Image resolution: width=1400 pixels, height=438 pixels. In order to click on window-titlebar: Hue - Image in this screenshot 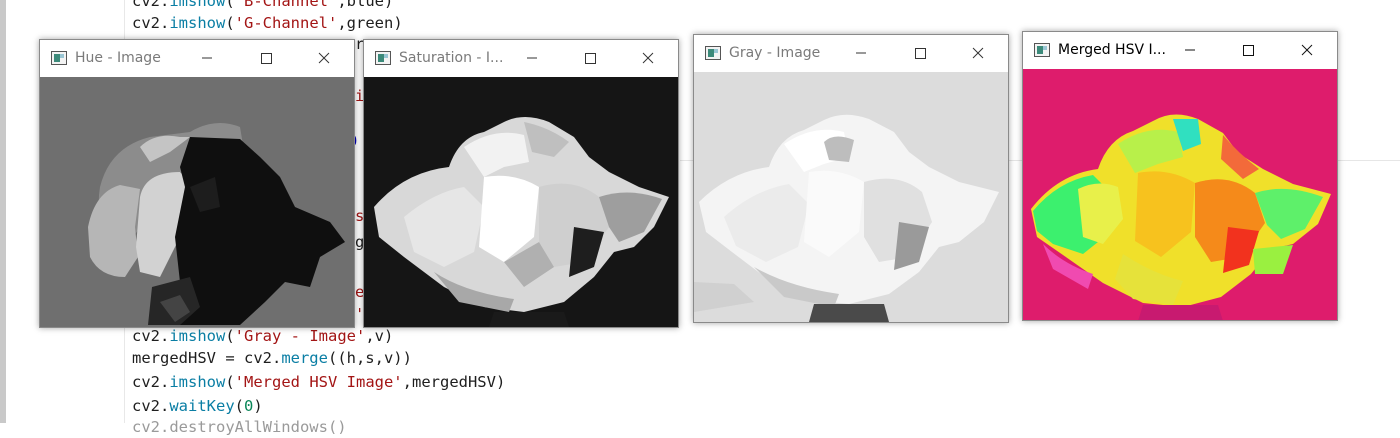, I will do `click(197, 58)`.